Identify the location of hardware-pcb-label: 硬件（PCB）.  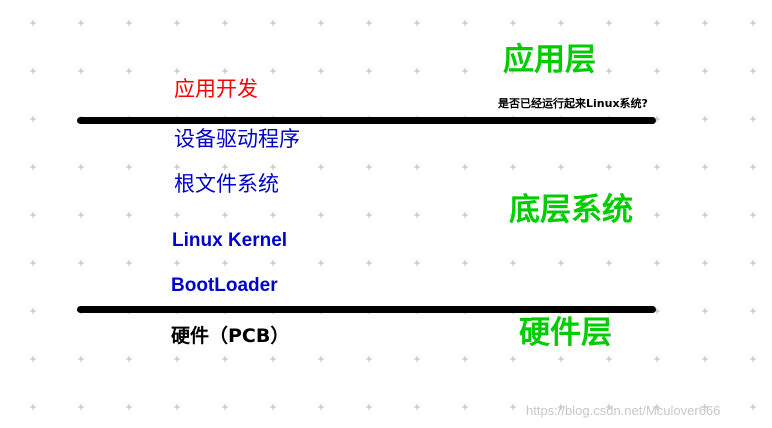
(230, 336).